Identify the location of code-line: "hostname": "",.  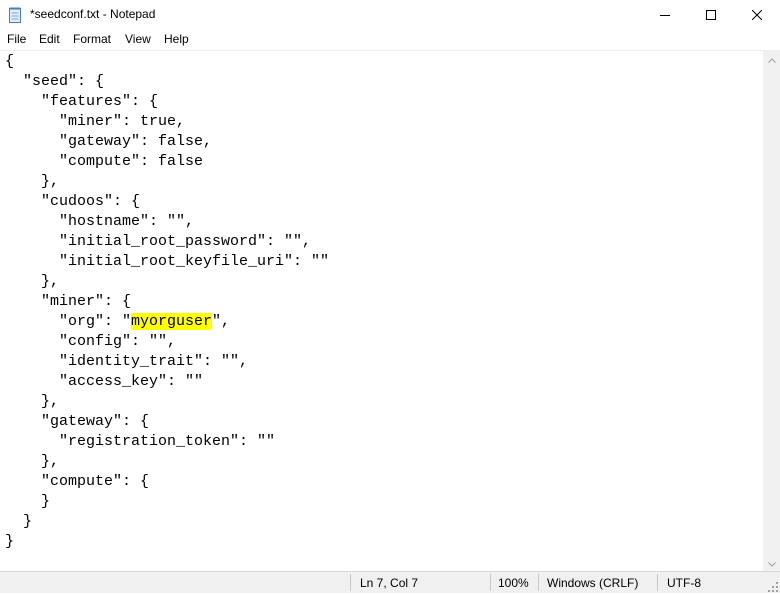
(100, 221).